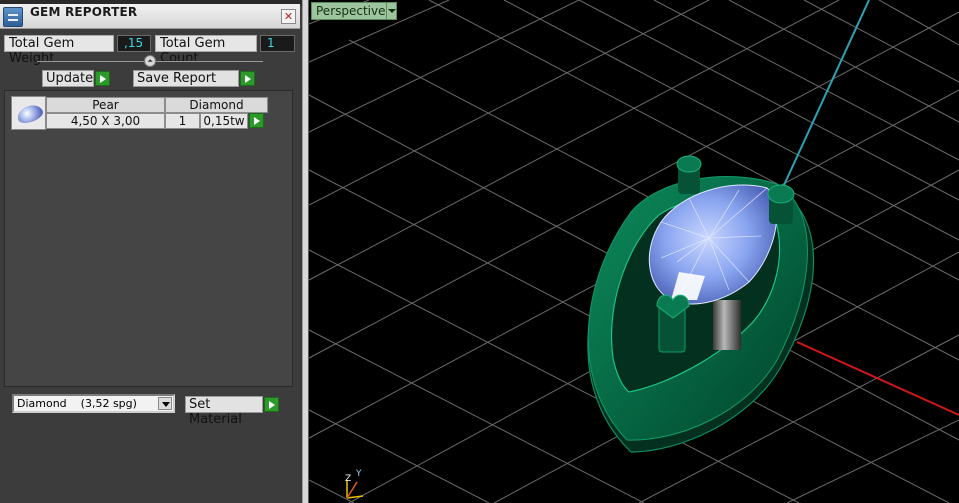 The width and height of the screenshot is (959, 503). Describe the element at coordinates (13, 17) in the screenshot. I see `gem-reporter-app-icon` at that location.